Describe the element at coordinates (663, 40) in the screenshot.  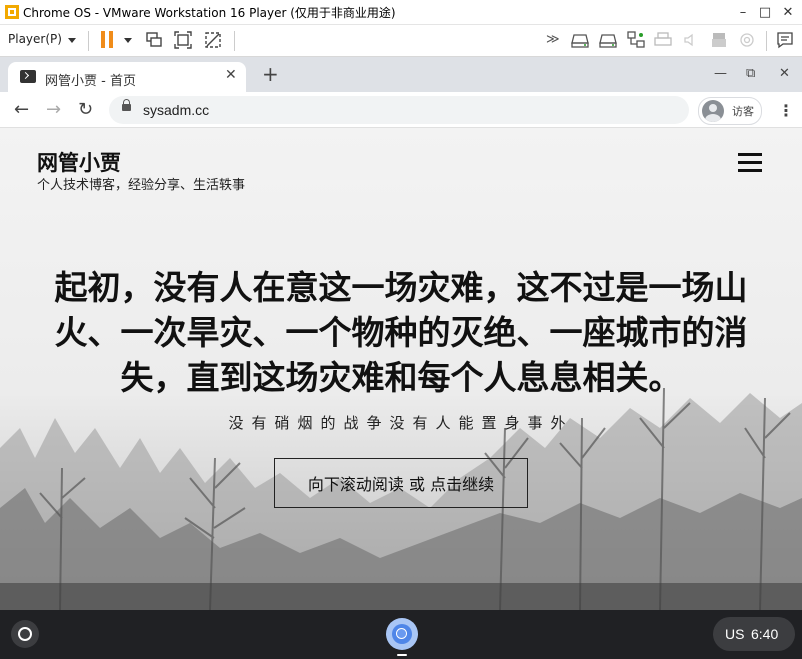
I see `printer-icon` at that location.